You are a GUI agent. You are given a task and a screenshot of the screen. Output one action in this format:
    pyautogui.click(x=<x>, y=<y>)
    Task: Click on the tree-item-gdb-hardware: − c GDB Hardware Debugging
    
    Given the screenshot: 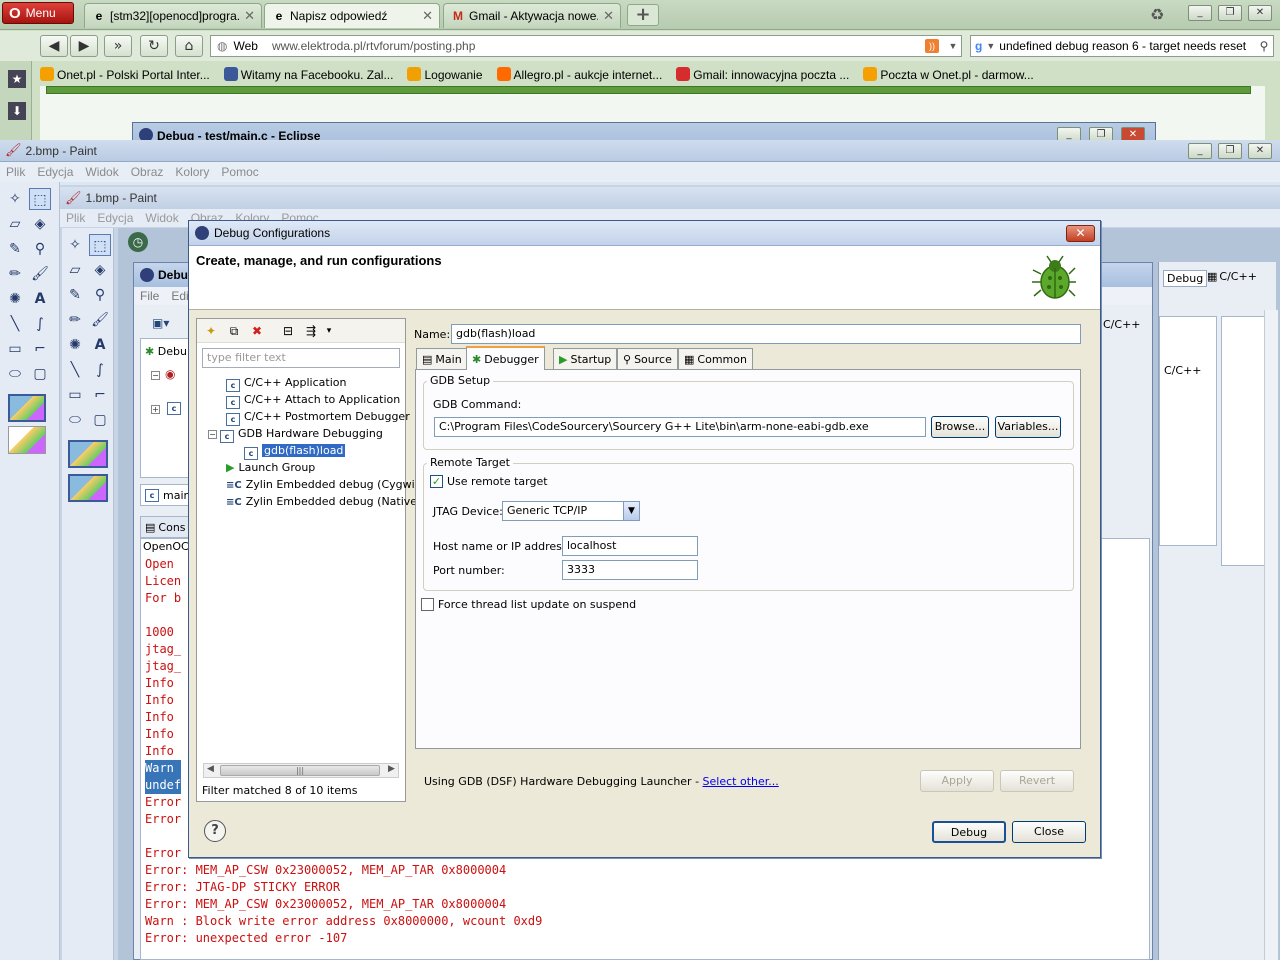 What is the action you would take?
    pyautogui.click(x=295, y=434)
    